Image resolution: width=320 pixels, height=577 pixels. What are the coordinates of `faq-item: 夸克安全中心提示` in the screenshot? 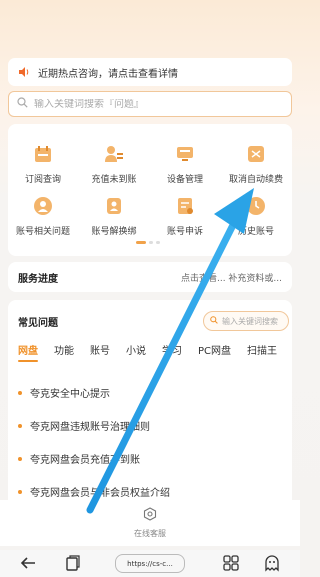 It's located at (148, 392).